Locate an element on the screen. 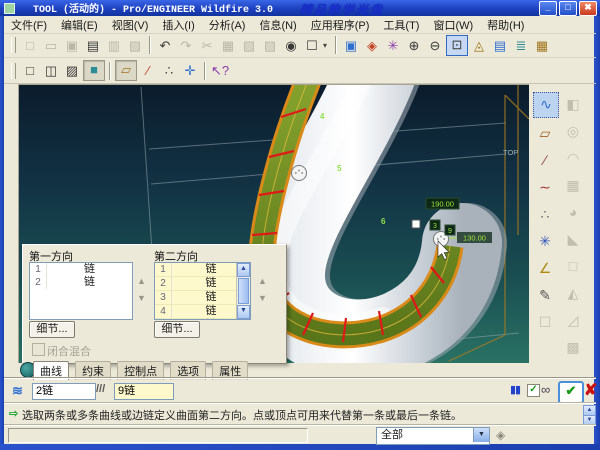 This screenshot has width=600, height=450. selection-filter-combo: 全部 ▼ is located at coordinates (433, 436).